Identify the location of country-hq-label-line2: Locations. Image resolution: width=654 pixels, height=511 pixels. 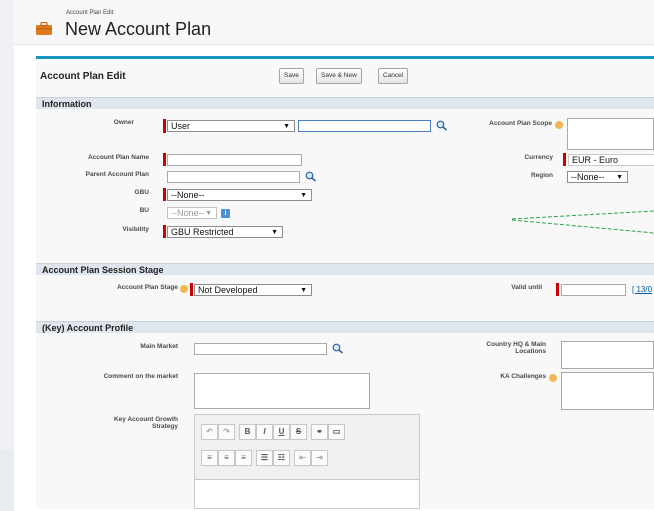
(530, 351).